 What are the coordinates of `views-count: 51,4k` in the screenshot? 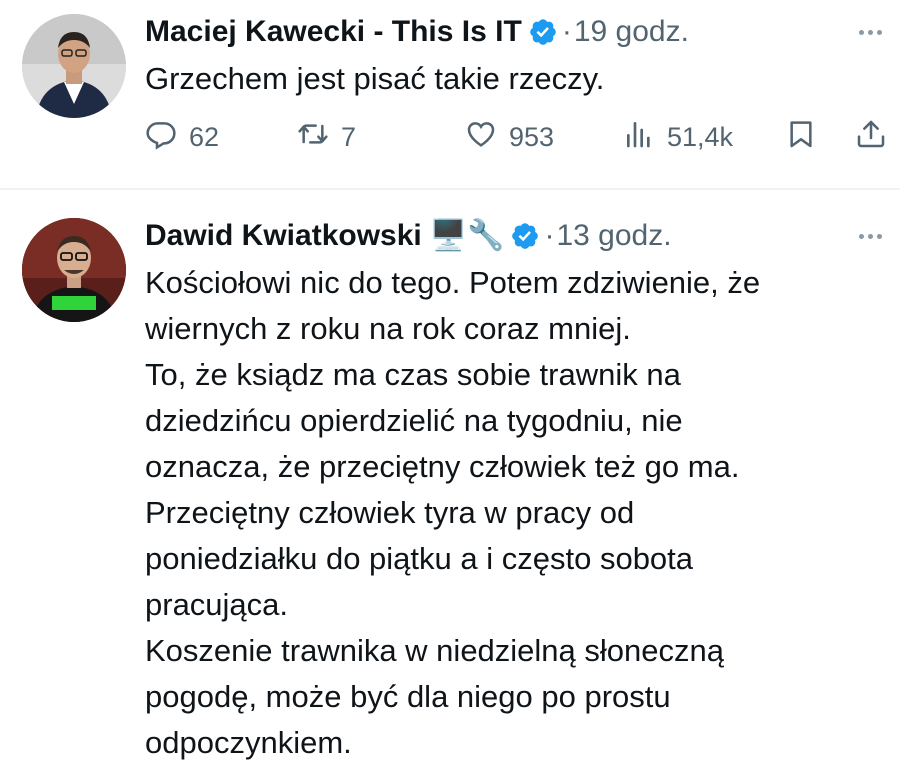 It's located at (700, 136).